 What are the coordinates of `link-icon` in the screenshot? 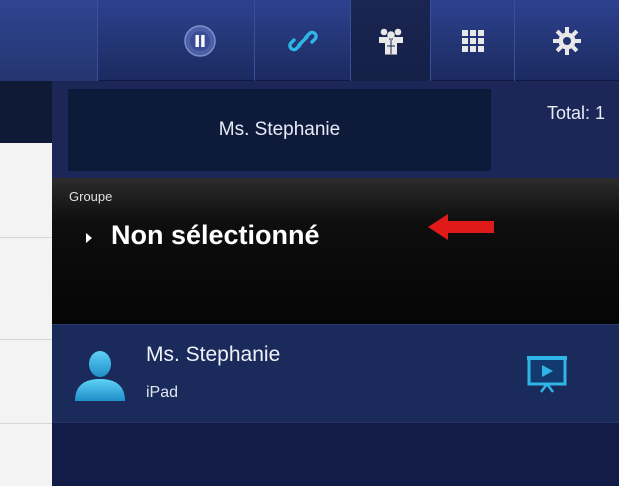 It's located at (302, 40).